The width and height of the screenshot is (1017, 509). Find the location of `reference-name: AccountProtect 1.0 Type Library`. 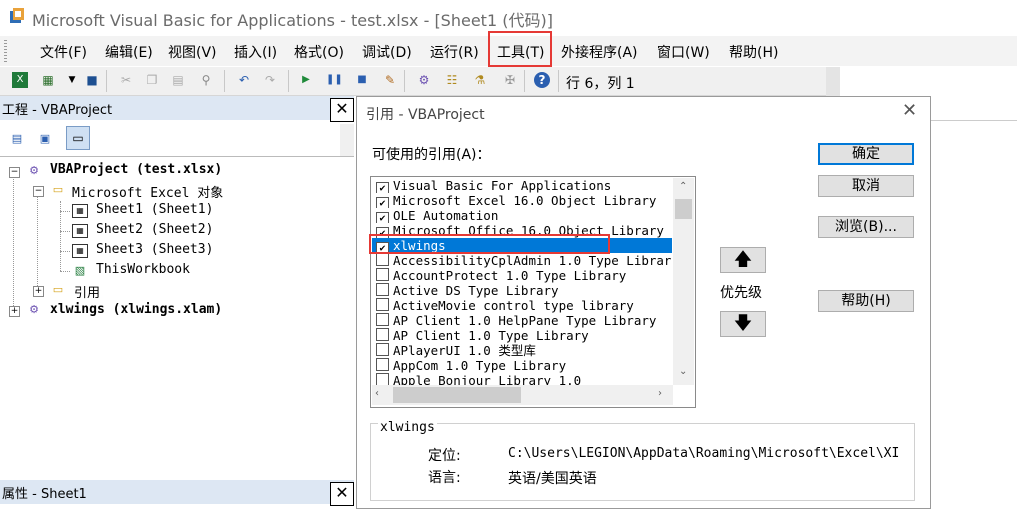

reference-name: AccountProtect 1.0 Type Library is located at coordinates (510, 275).